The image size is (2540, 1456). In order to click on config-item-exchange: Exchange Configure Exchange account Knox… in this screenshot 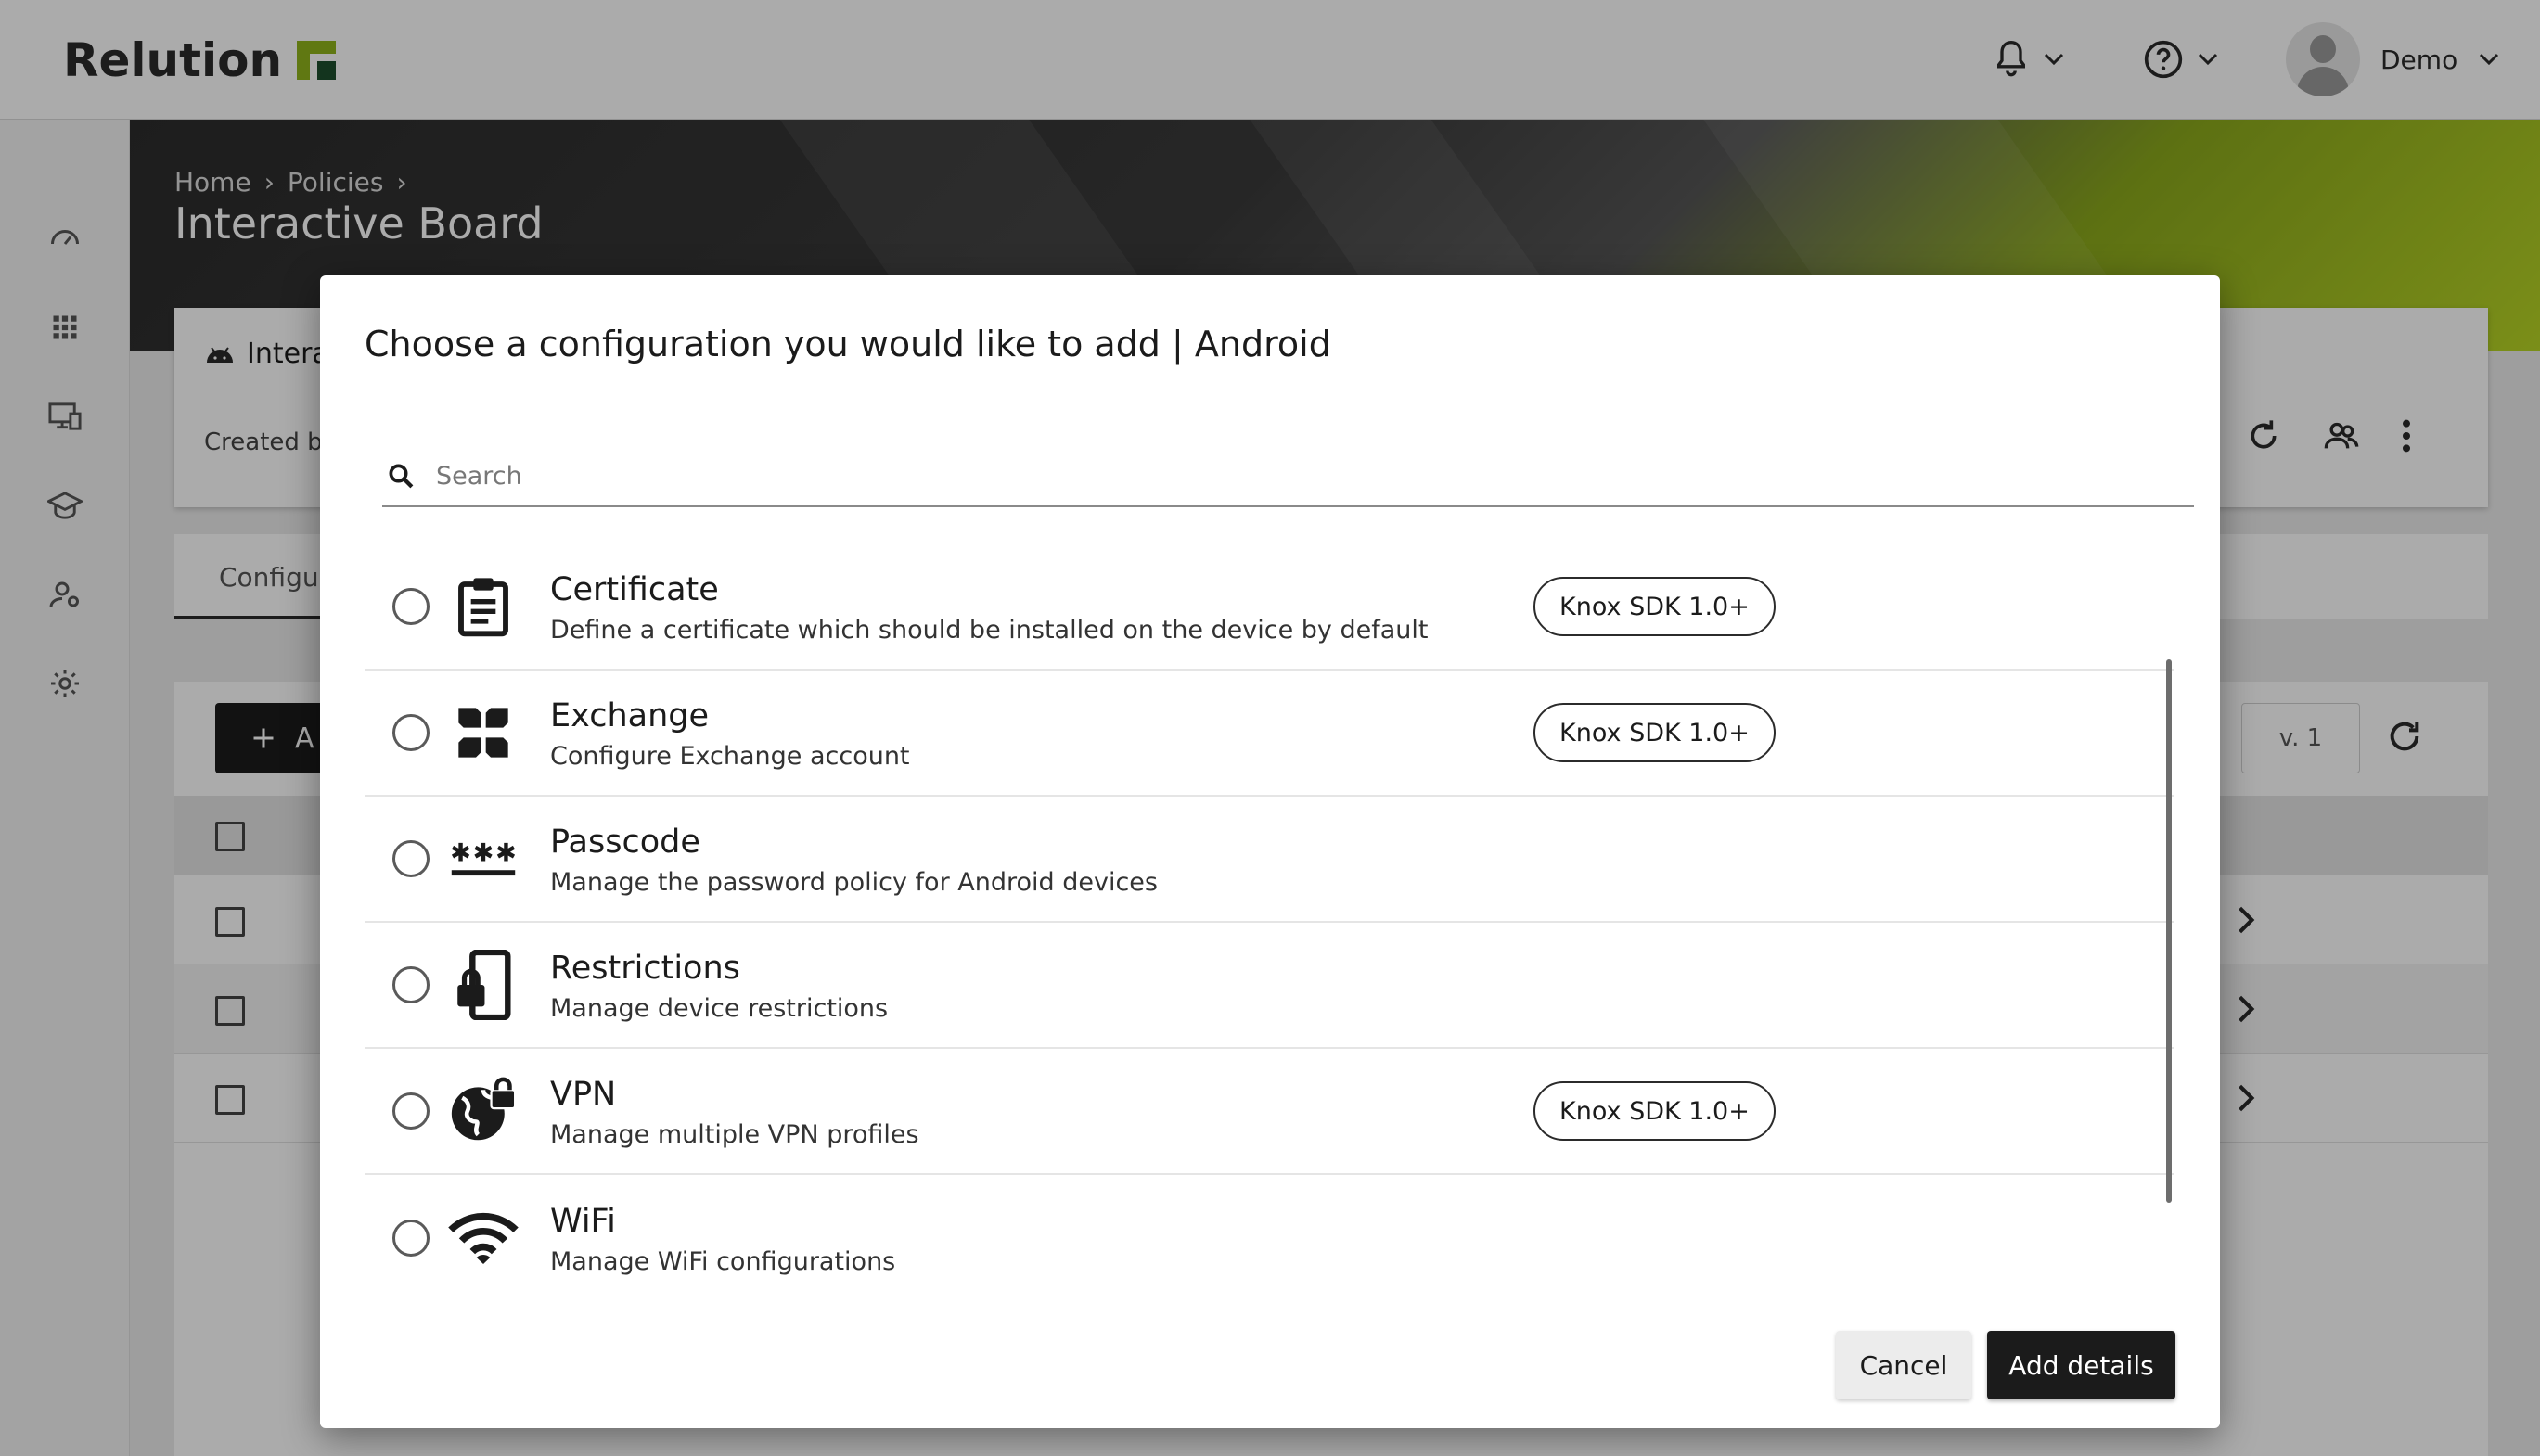, I will do `click(1269, 734)`.